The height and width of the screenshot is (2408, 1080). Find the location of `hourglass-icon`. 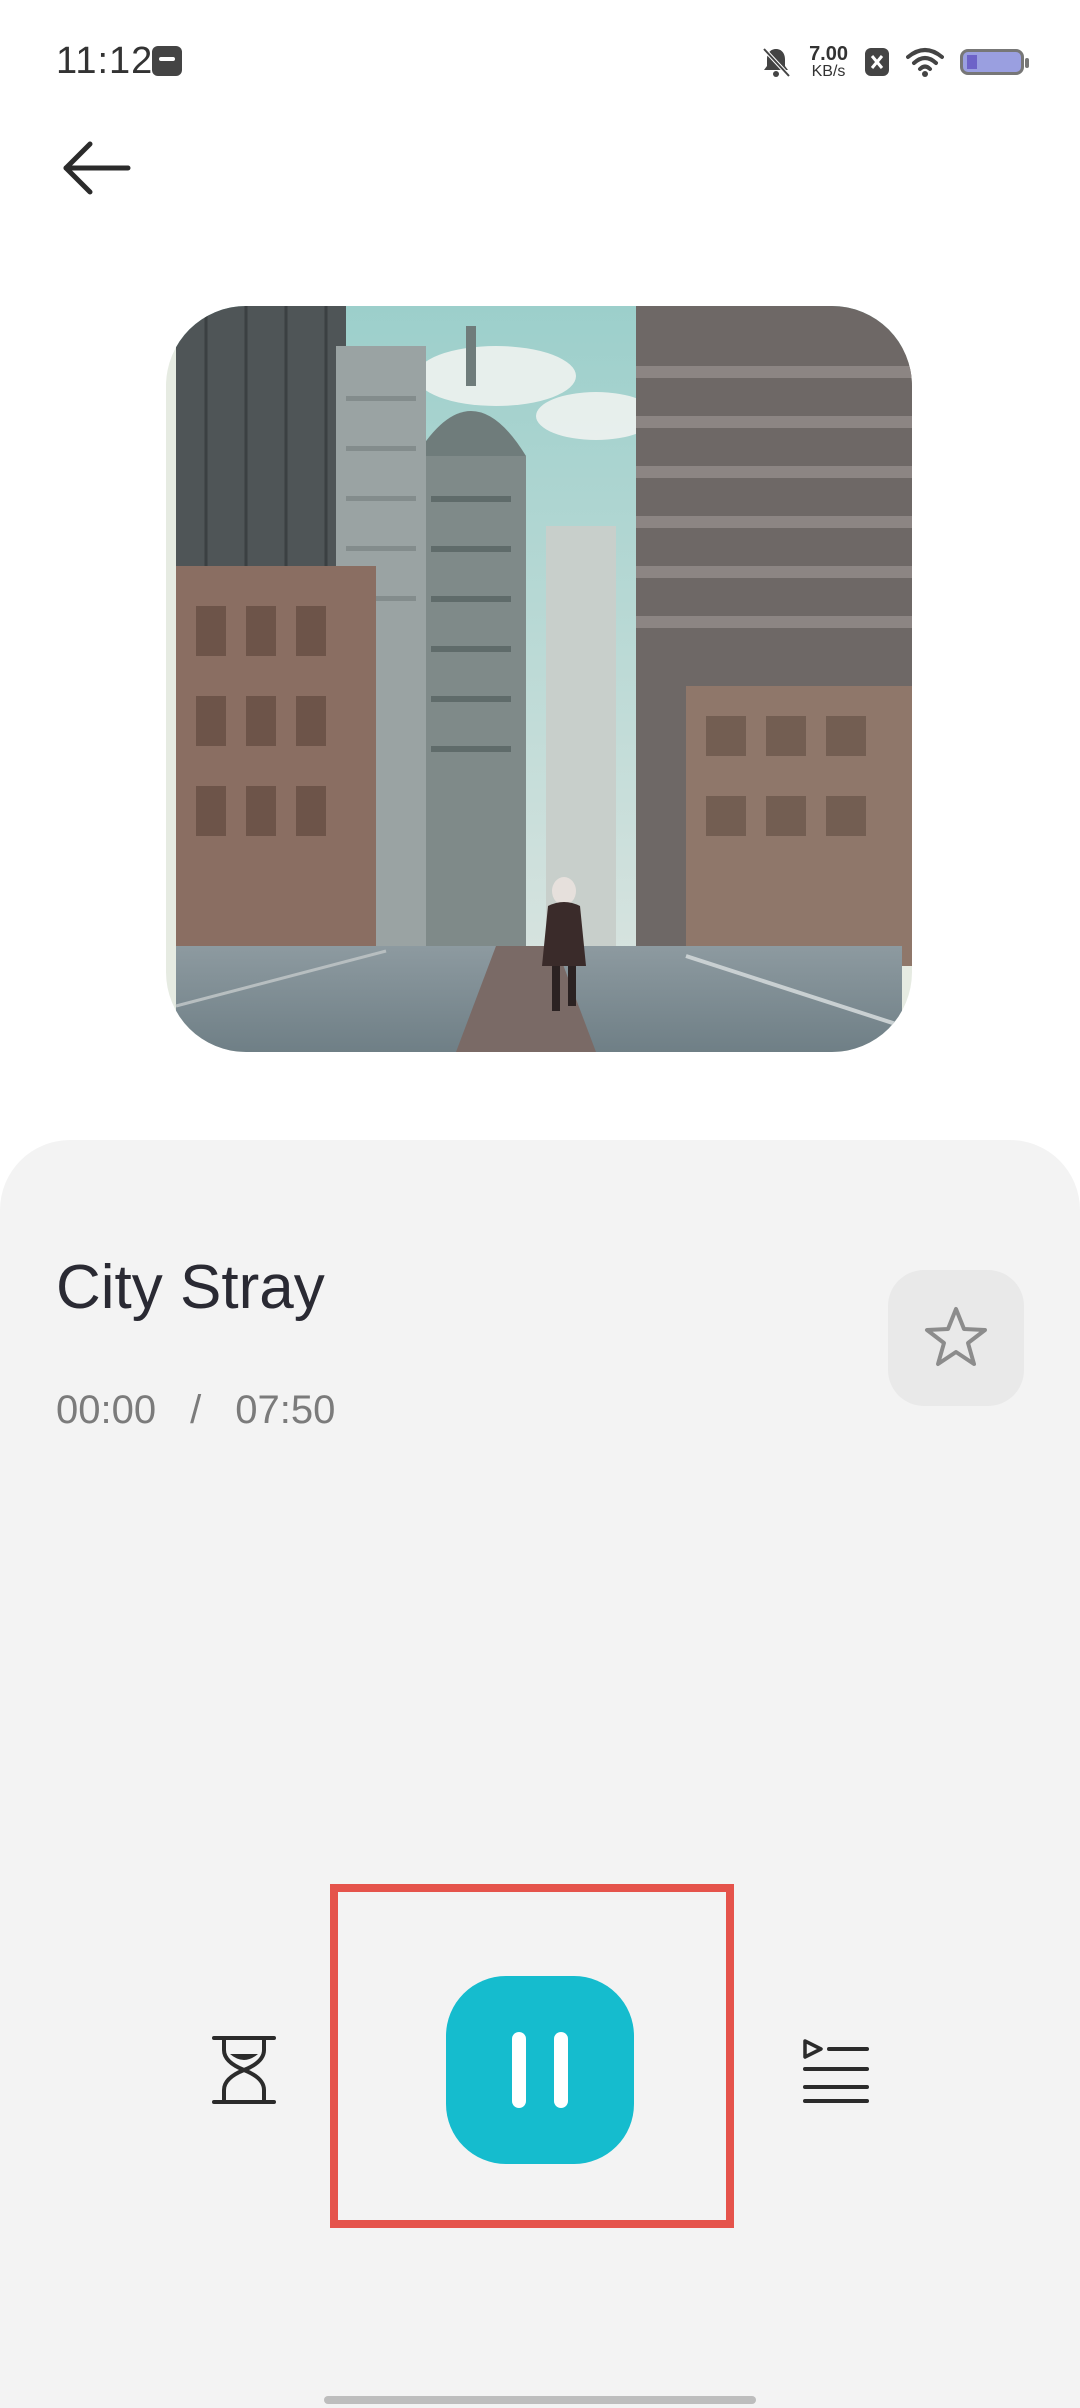

hourglass-icon is located at coordinates (244, 2070).